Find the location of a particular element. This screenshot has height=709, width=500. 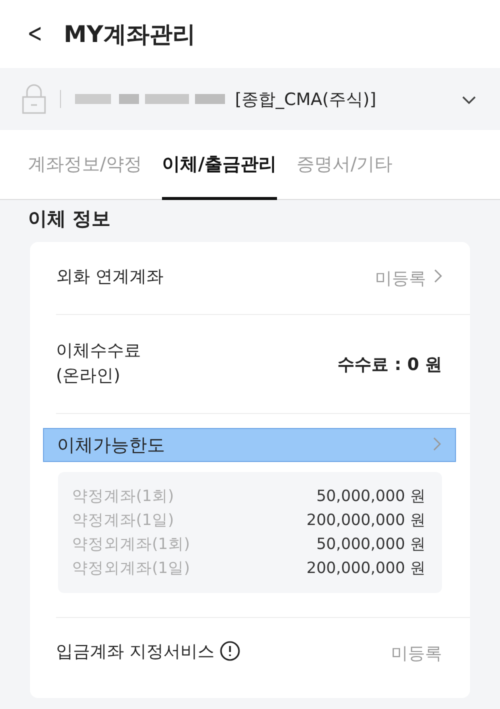

back-button: < is located at coordinates (35, 34).